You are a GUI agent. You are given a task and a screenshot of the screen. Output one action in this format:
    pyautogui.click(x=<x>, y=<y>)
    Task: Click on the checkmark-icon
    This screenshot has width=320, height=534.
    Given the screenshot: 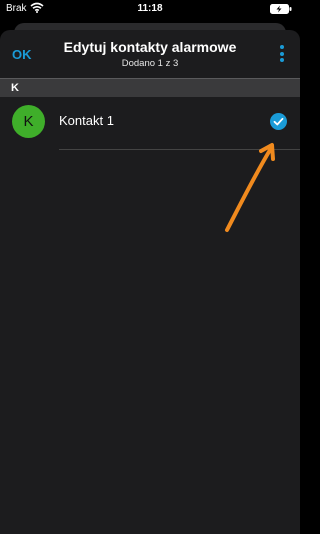 What is the action you would take?
    pyautogui.click(x=278, y=121)
    